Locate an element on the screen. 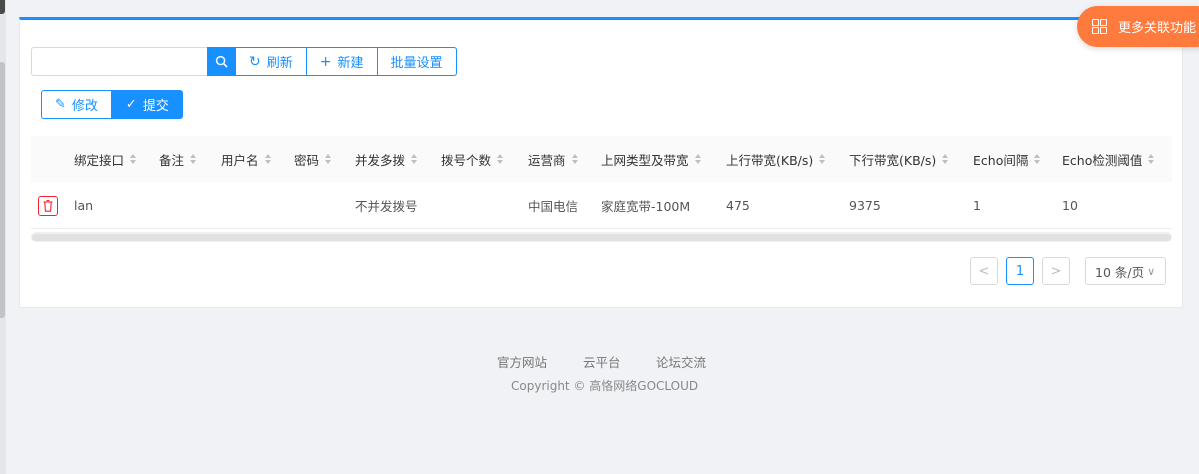 This screenshot has height=474, width=1199. column-label: 绑定接口 is located at coordinates (99, 160).